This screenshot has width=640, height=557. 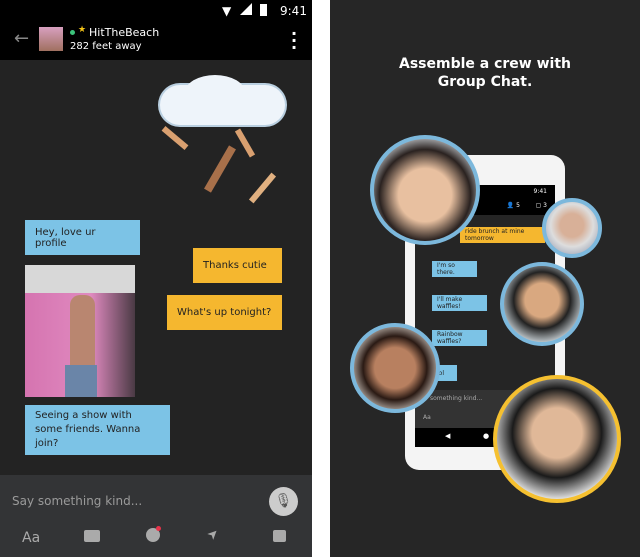 I want to click on promo-title: Assemble a crew with Group Chat., so click(x=485, y=73).